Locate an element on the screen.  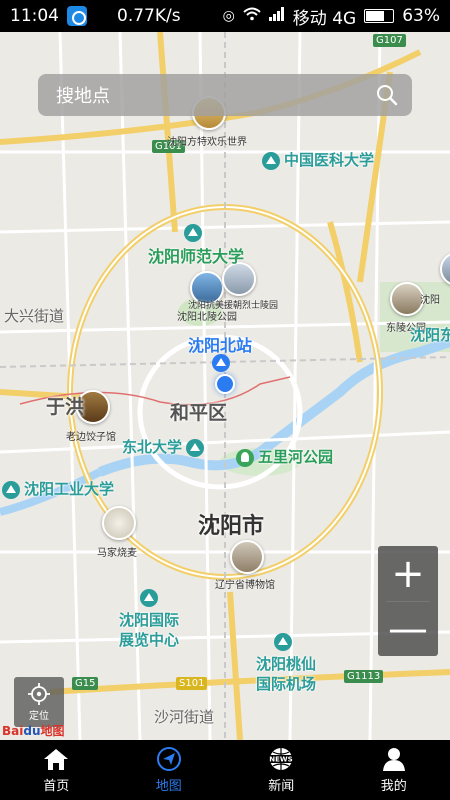
tab-profile: 我的 is located at coordinates (394, 770).